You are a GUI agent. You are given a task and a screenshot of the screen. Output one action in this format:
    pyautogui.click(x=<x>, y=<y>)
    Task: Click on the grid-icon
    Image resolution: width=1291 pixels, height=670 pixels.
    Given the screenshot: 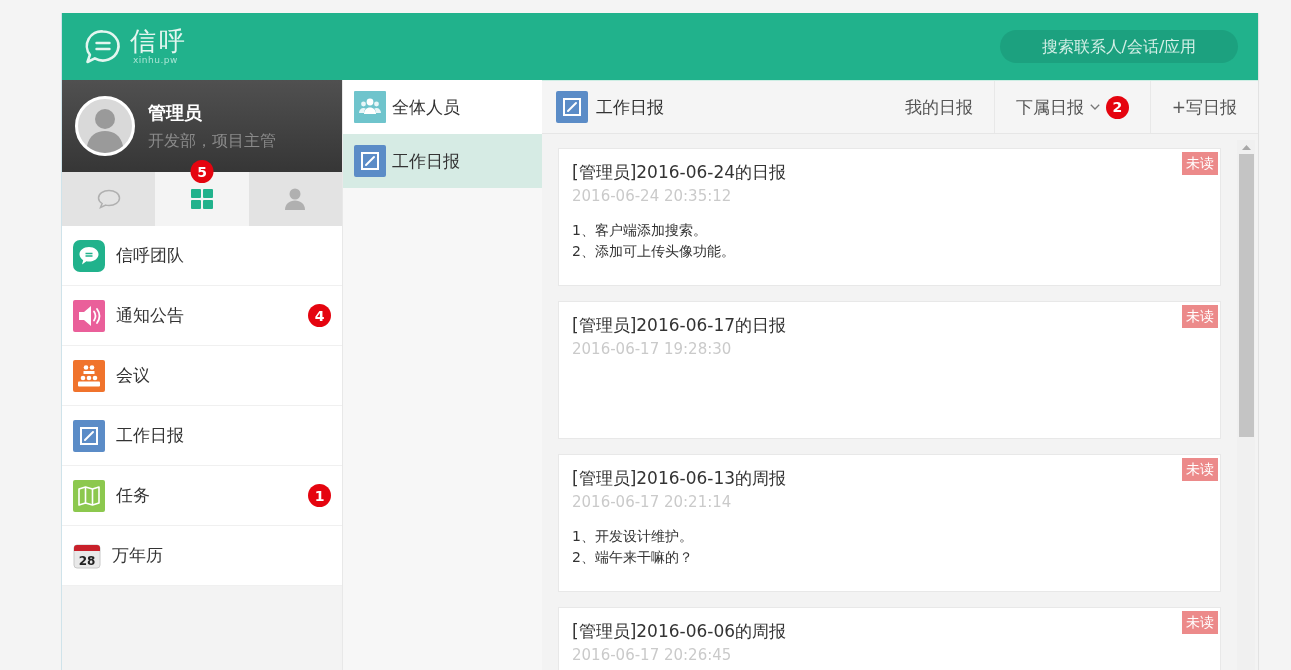 What is the action you would take?
    pyautogui.click(x=202, y=199)
    